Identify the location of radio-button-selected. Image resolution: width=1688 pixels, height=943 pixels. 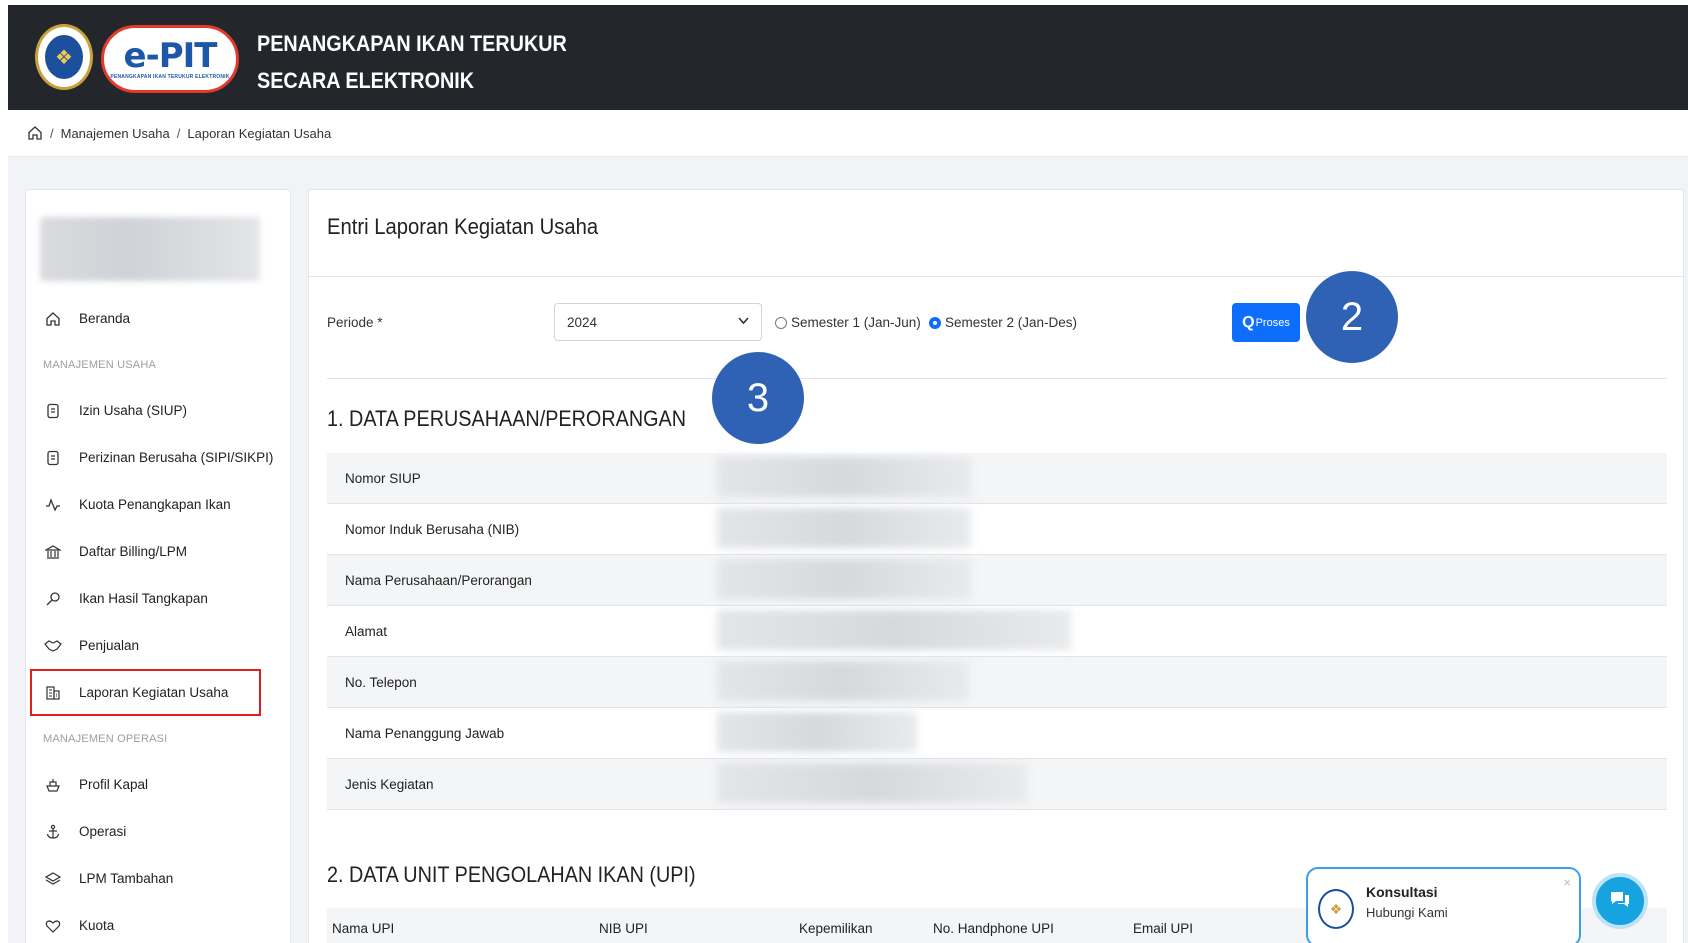
(935, 322).